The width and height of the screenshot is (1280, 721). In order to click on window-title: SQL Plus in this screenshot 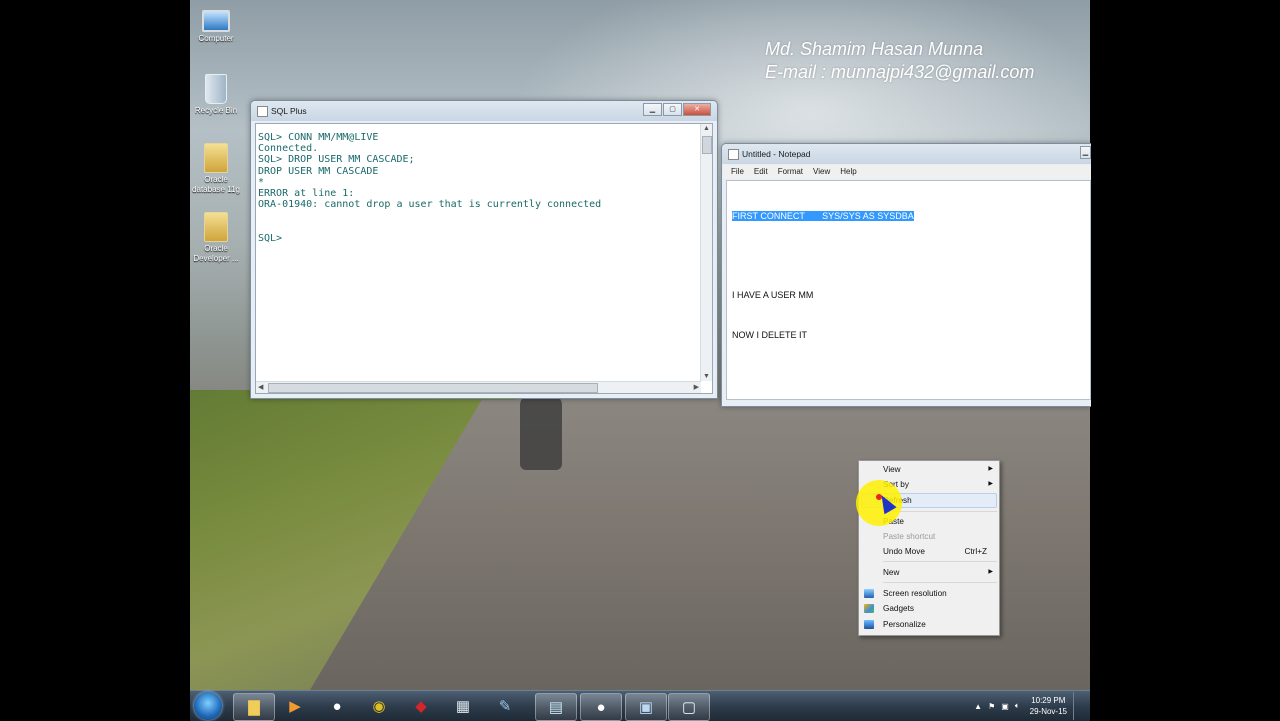, I will do `click(289, 111)`.